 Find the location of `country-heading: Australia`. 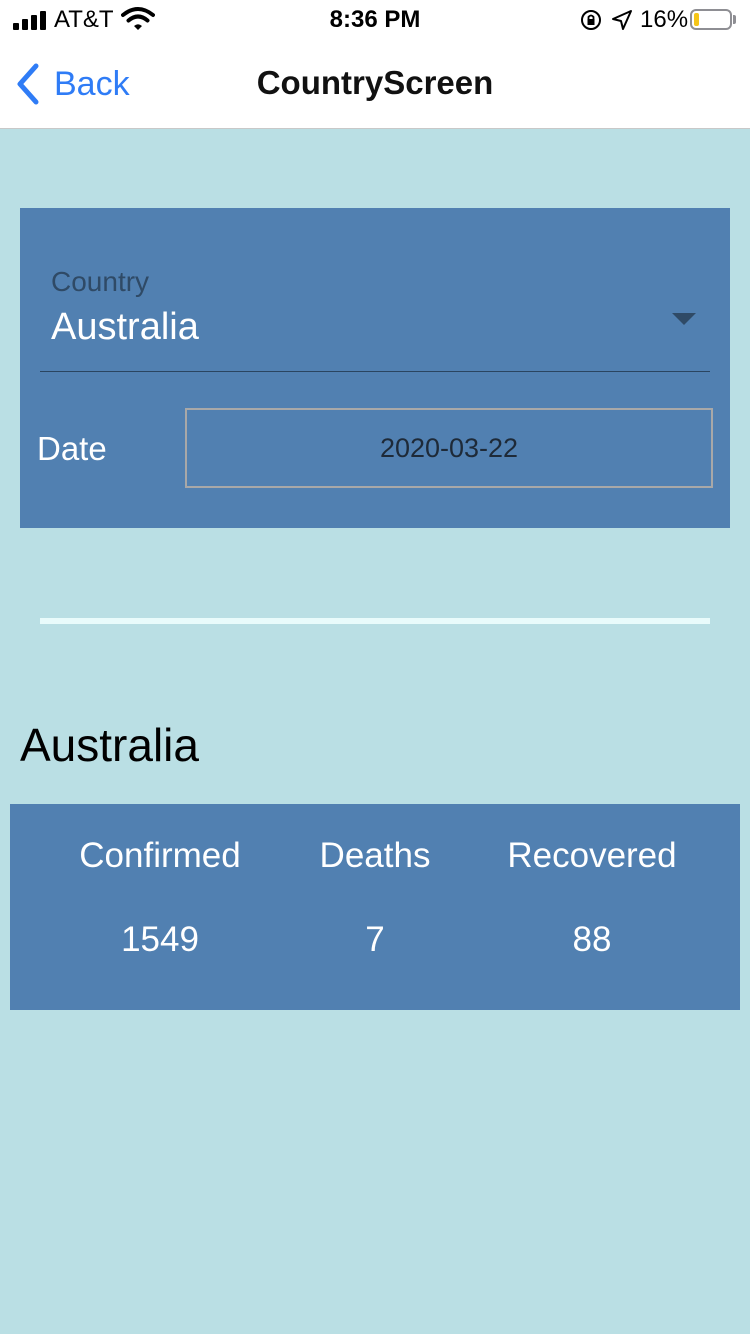

country-heading: Australia is located at coordinates (109, 745).